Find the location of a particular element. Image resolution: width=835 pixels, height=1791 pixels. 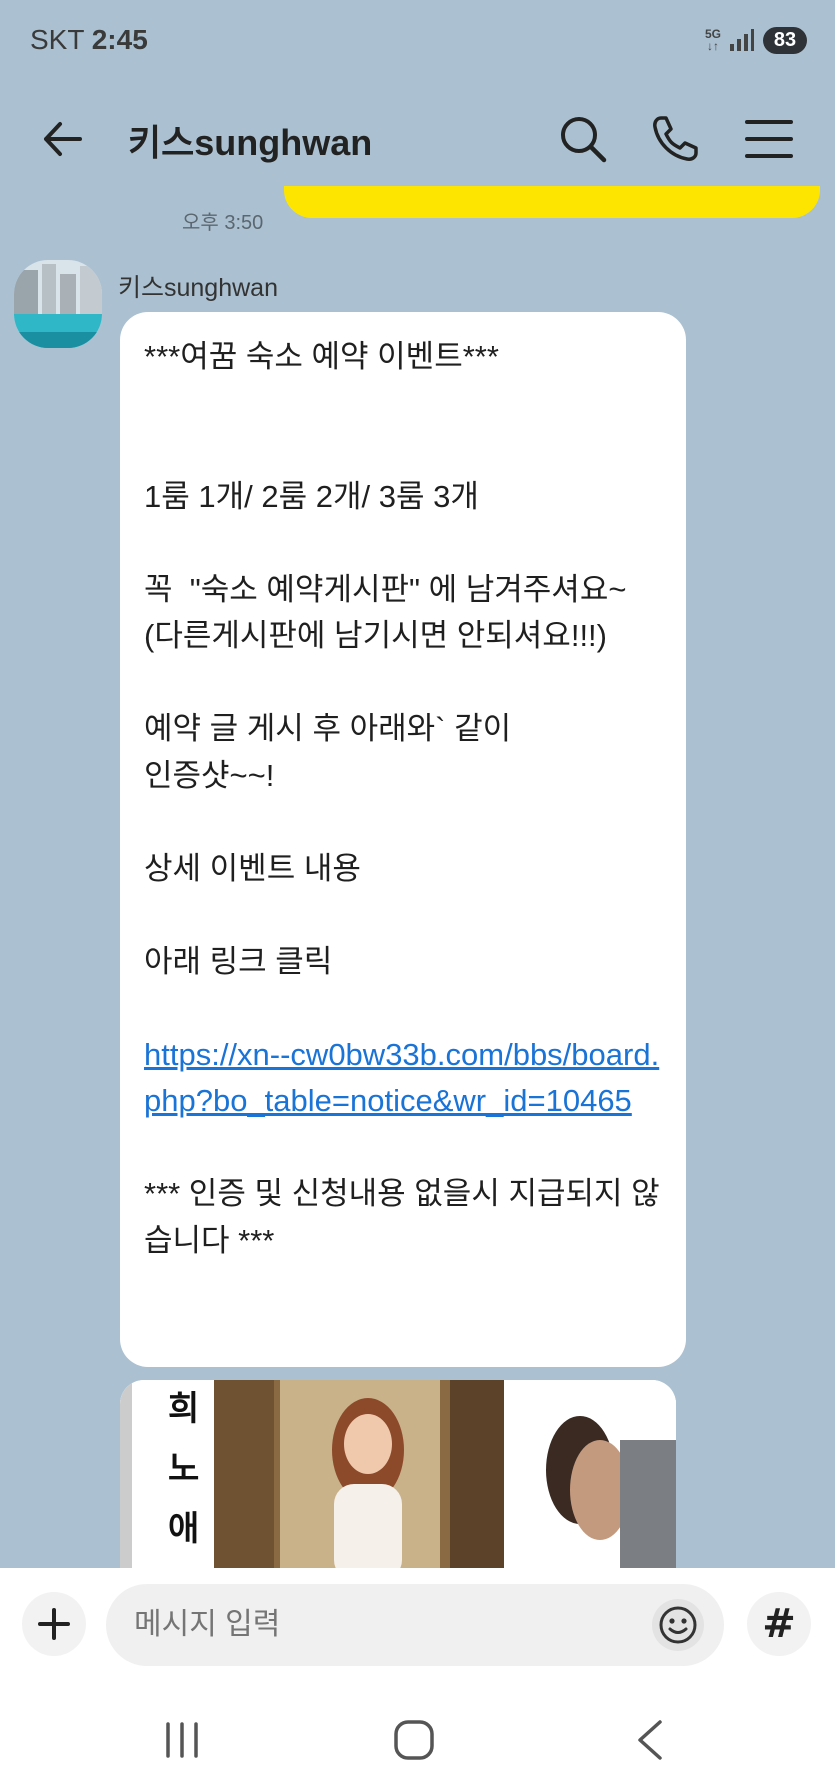

message-line: 인증샷~~! is located at coordinates (209, 775).